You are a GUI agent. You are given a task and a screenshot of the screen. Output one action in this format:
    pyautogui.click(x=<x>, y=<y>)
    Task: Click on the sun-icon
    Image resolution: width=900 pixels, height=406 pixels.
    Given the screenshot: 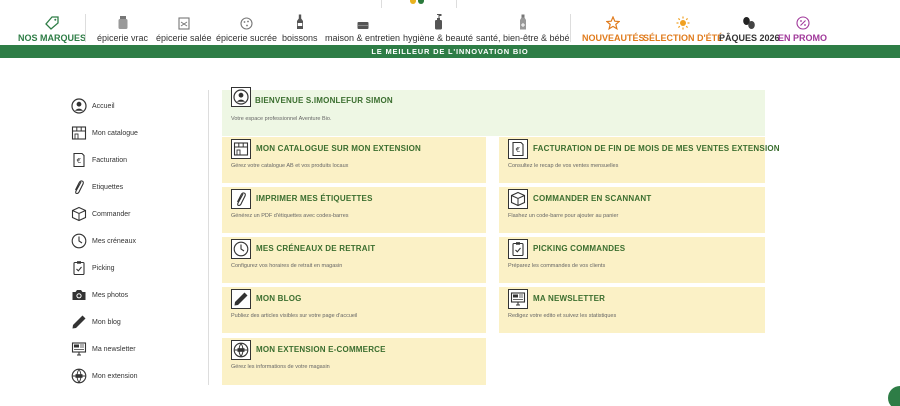 What is the action you would take?
    pyautogui.click(x=683, y=22)
    